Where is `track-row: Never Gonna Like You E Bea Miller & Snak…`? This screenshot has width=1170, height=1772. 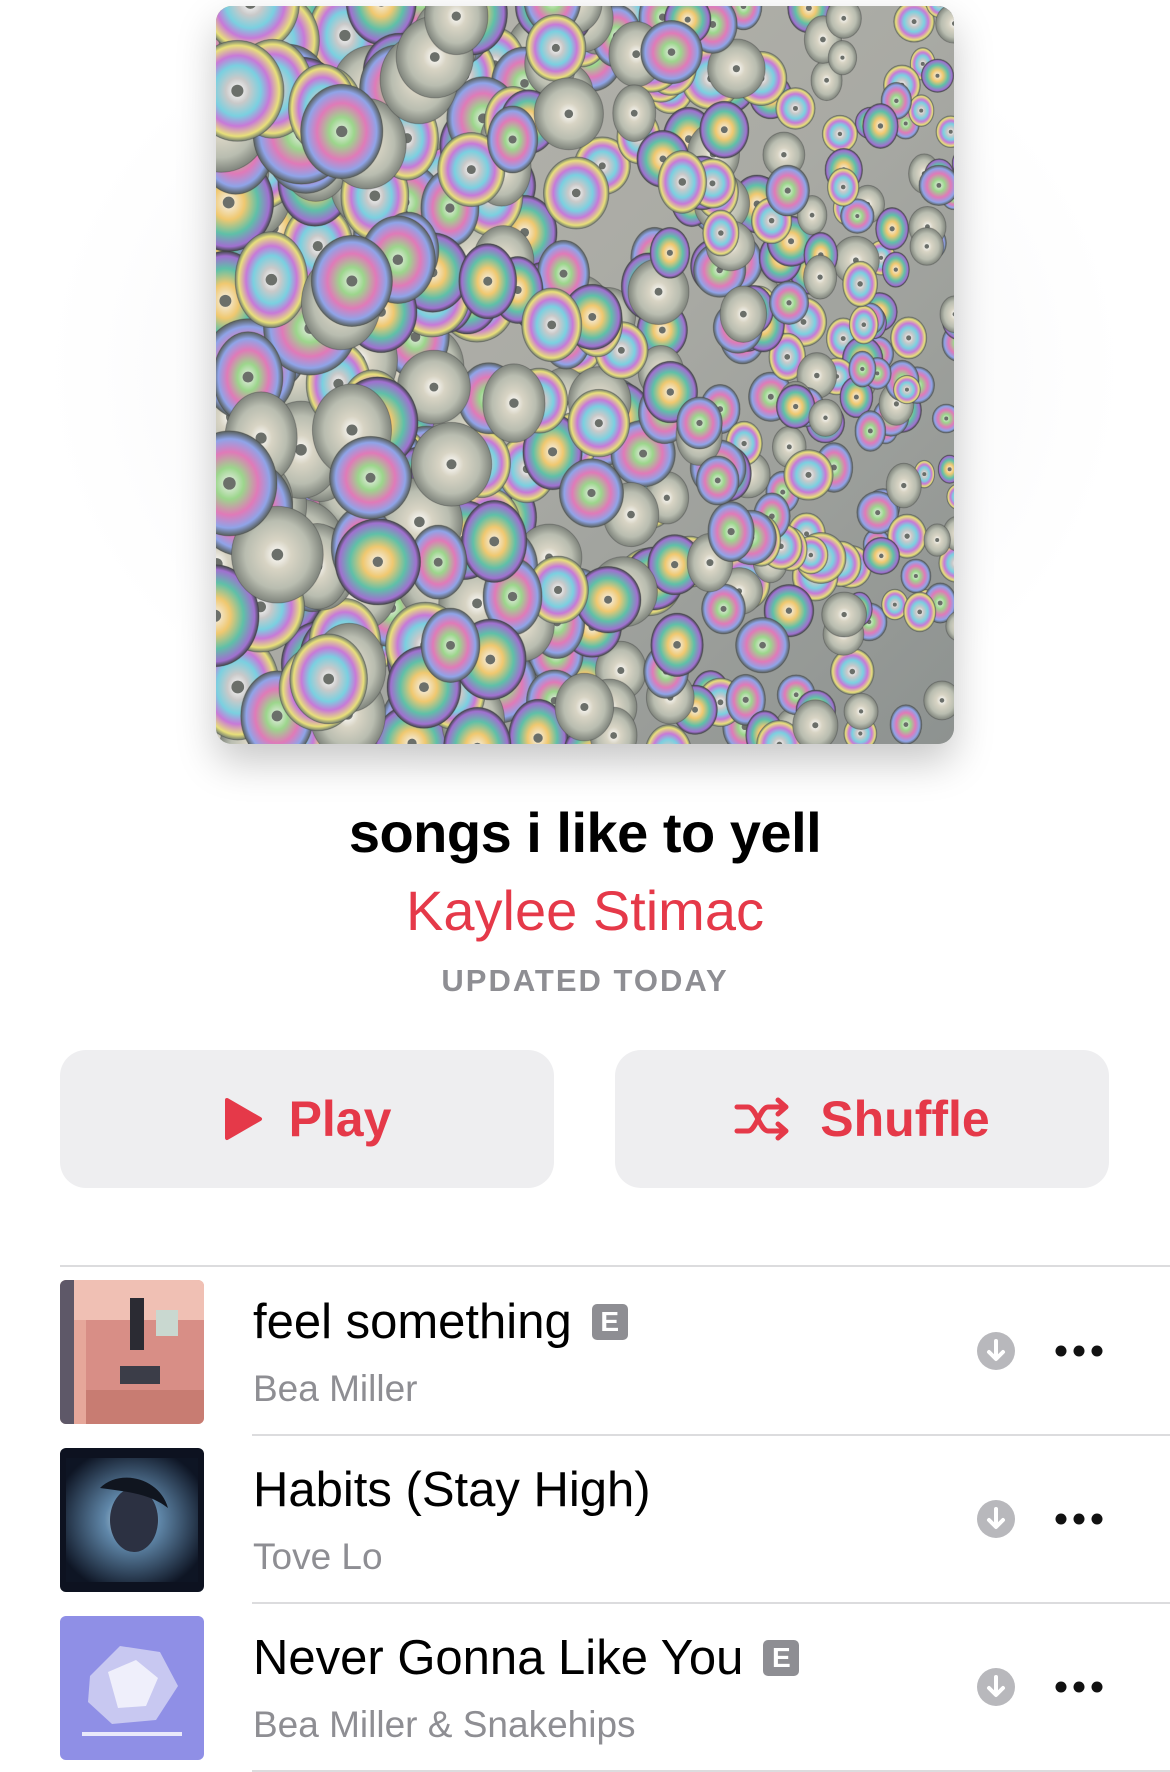
track-row: Never Gonna Like You E Bea Miller & Snak… is located at coordinates (585, 1688).